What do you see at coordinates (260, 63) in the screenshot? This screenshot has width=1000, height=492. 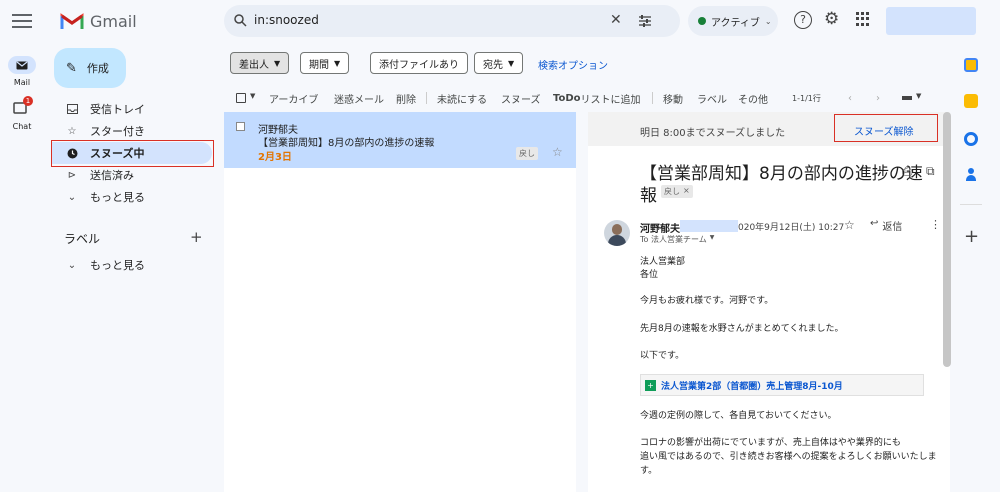 I see `filter-chip-from: 差出人 ▼` at bounding box center [260, 63].